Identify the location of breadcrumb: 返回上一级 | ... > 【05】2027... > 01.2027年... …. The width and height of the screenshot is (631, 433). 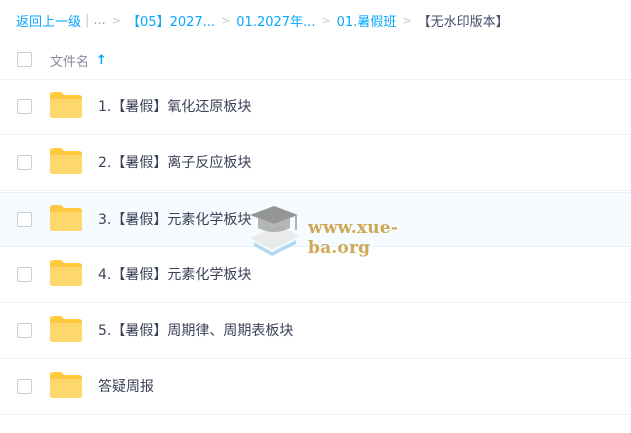
(323, 20).